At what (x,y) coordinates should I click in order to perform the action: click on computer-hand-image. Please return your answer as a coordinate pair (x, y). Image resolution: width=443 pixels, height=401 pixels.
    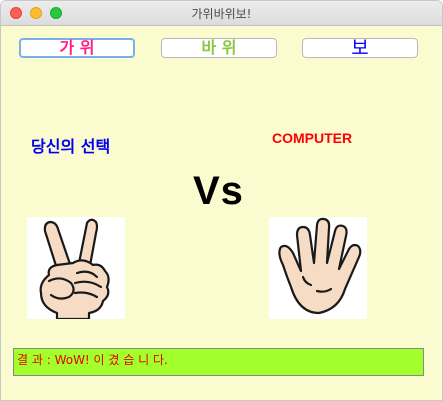
    Looking at the image, I should click on (318, 268).